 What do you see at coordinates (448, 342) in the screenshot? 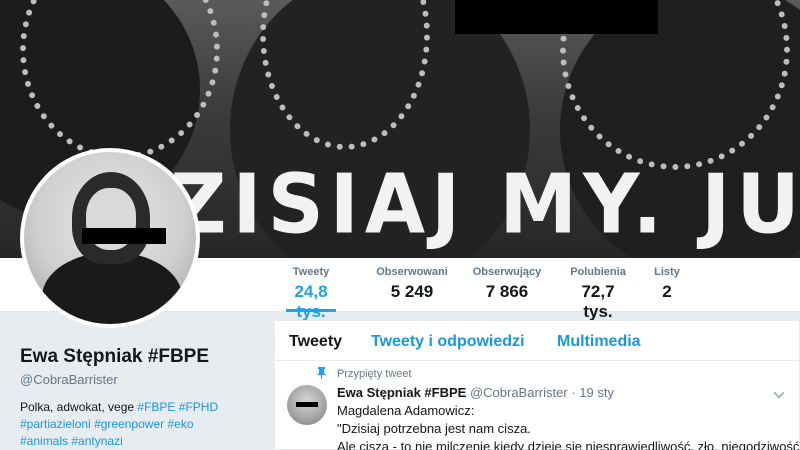
I see `tab-tweets-replies: Tweety i odpowiedzi` at bounding box center [448, 342].